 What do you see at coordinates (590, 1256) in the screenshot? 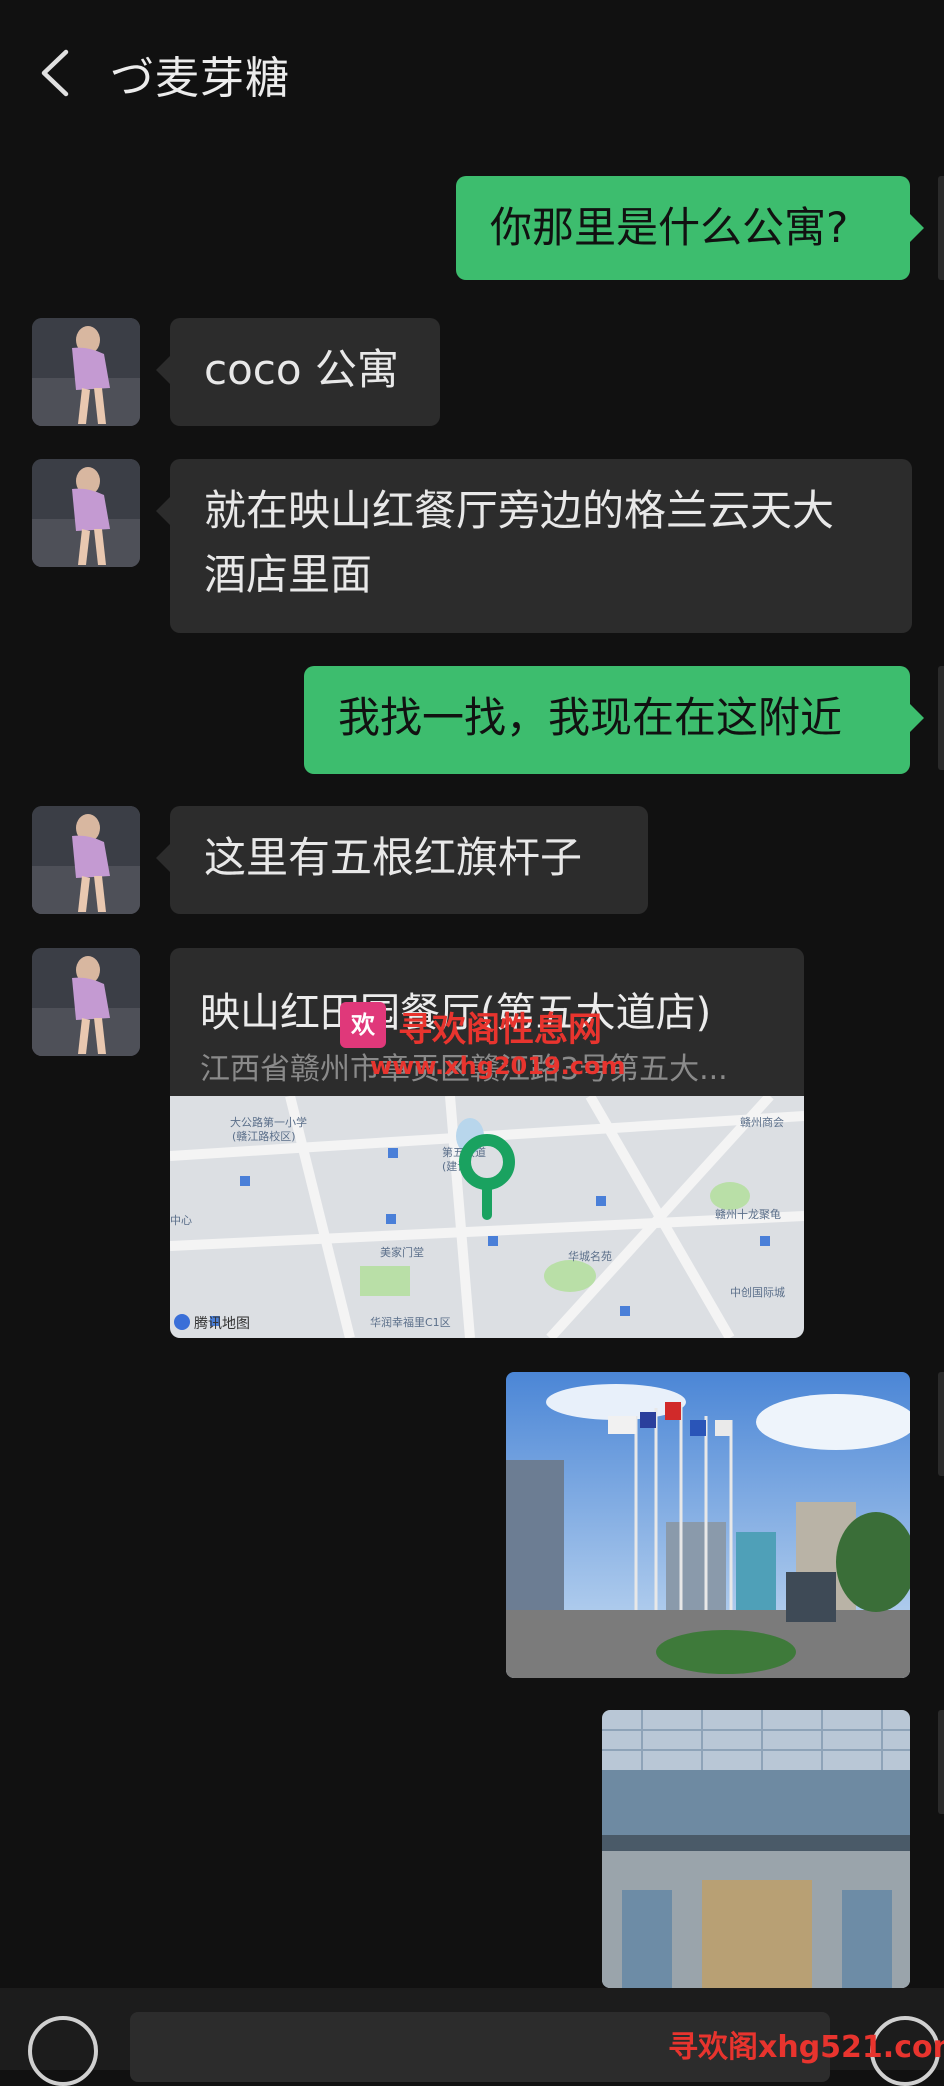
I see `map-label: 华城名苑` at bounding box center [590, 1256].